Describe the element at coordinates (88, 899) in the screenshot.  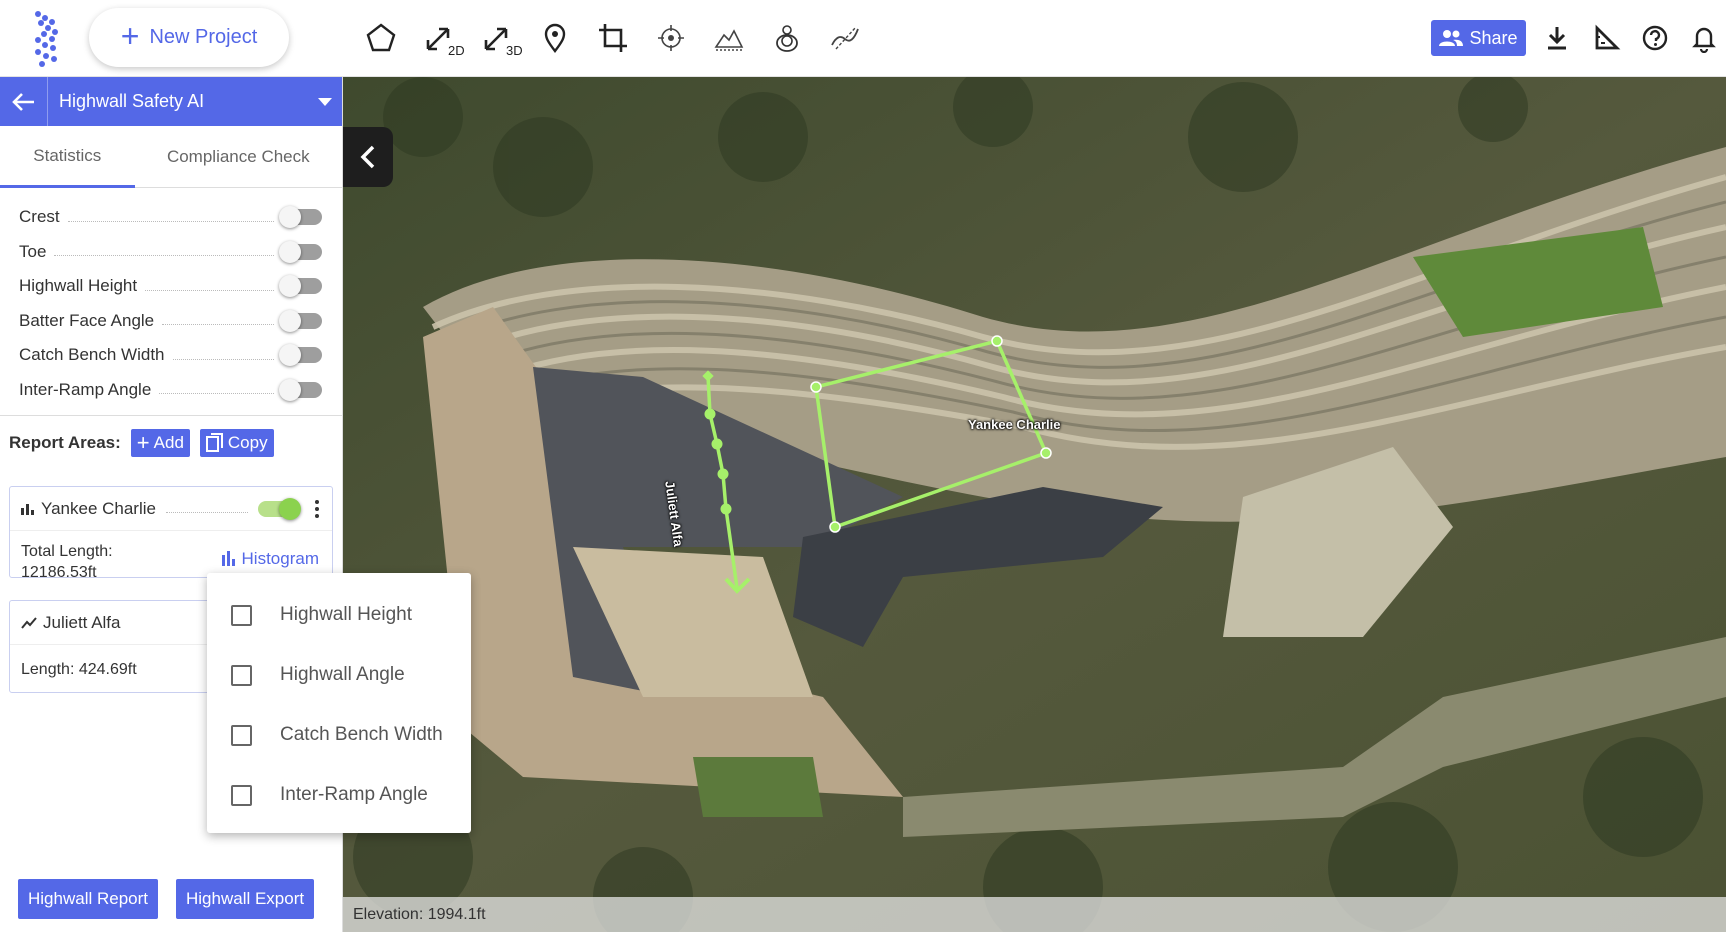
I see `highwall-report-button: Highwall Report` at that location.